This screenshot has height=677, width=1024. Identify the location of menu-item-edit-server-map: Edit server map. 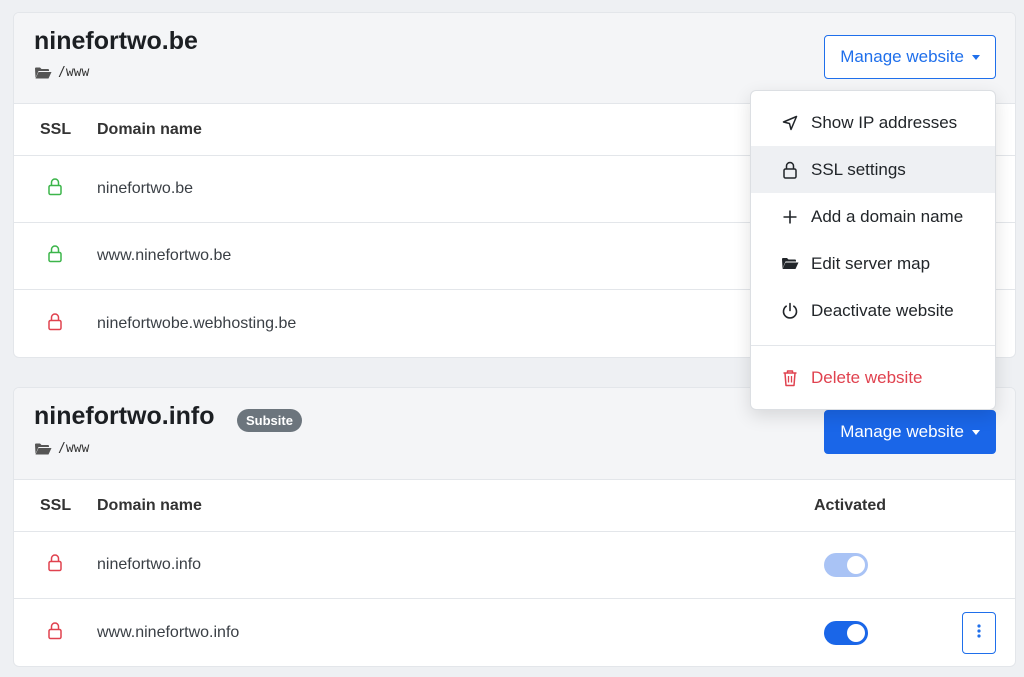
(873, 263).